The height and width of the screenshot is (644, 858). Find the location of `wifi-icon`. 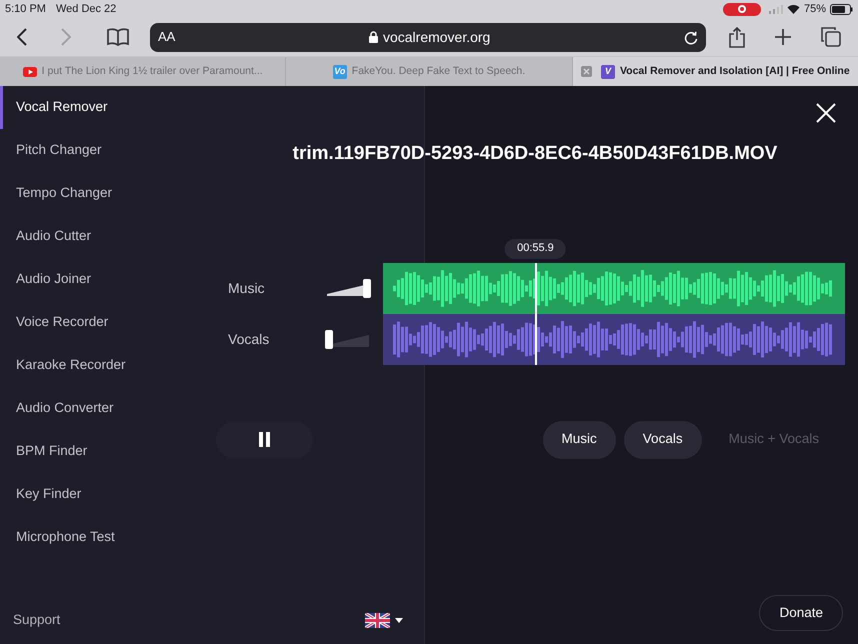

wifi-icon is located at coordinates (793, 9).